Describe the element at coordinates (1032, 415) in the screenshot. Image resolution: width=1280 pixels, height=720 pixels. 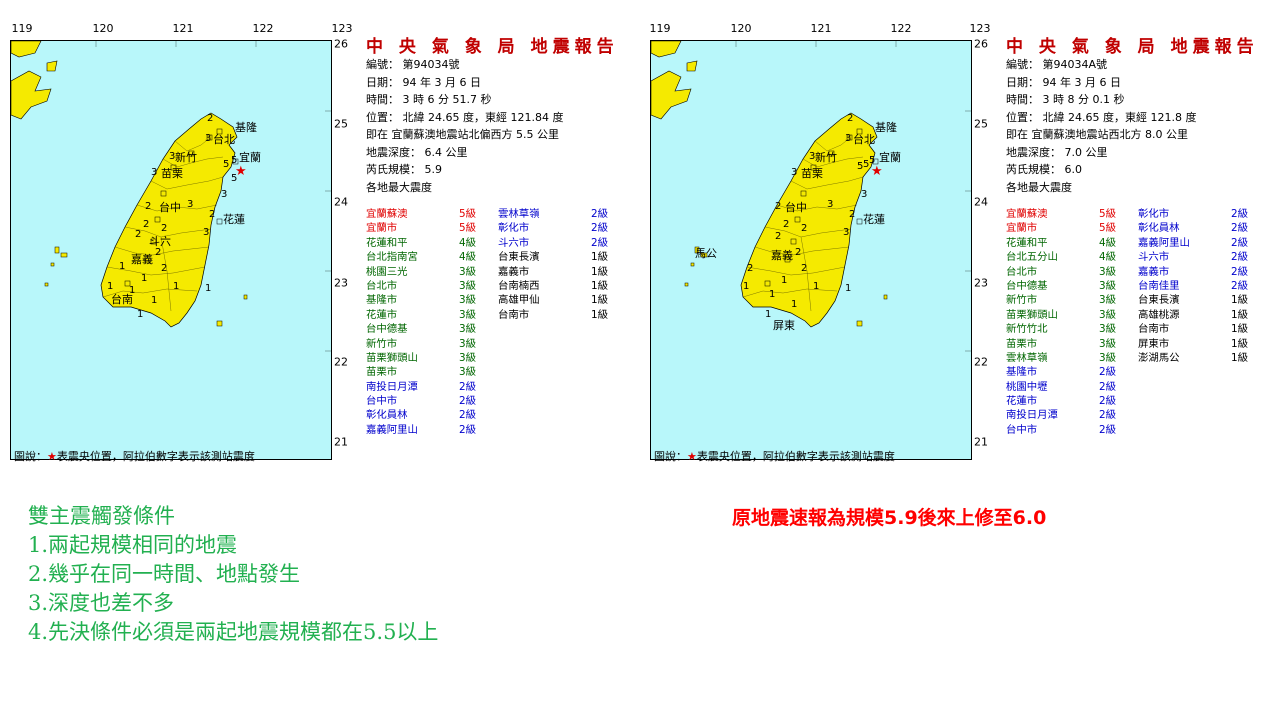
I see `station-name: 南投日月潭` at that location.